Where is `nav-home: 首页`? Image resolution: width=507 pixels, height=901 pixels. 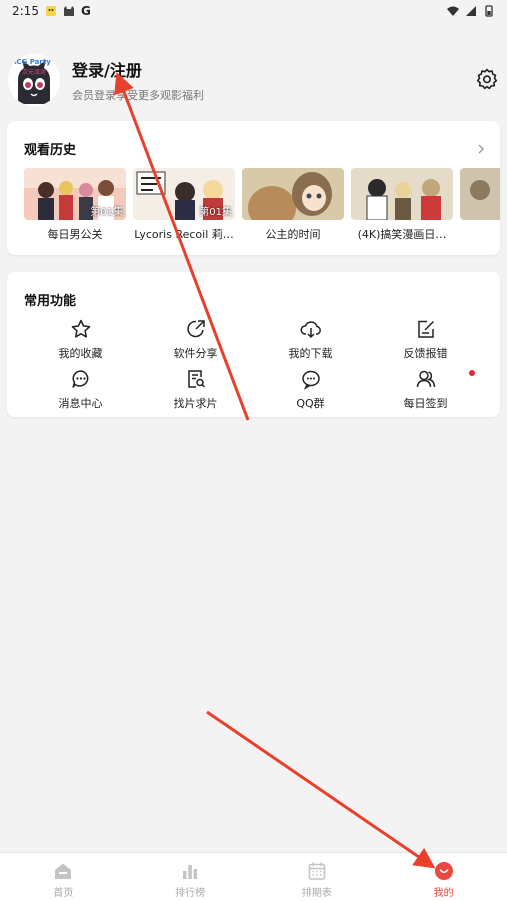
nav-home: 首页 is located at coordinates (63, 877).